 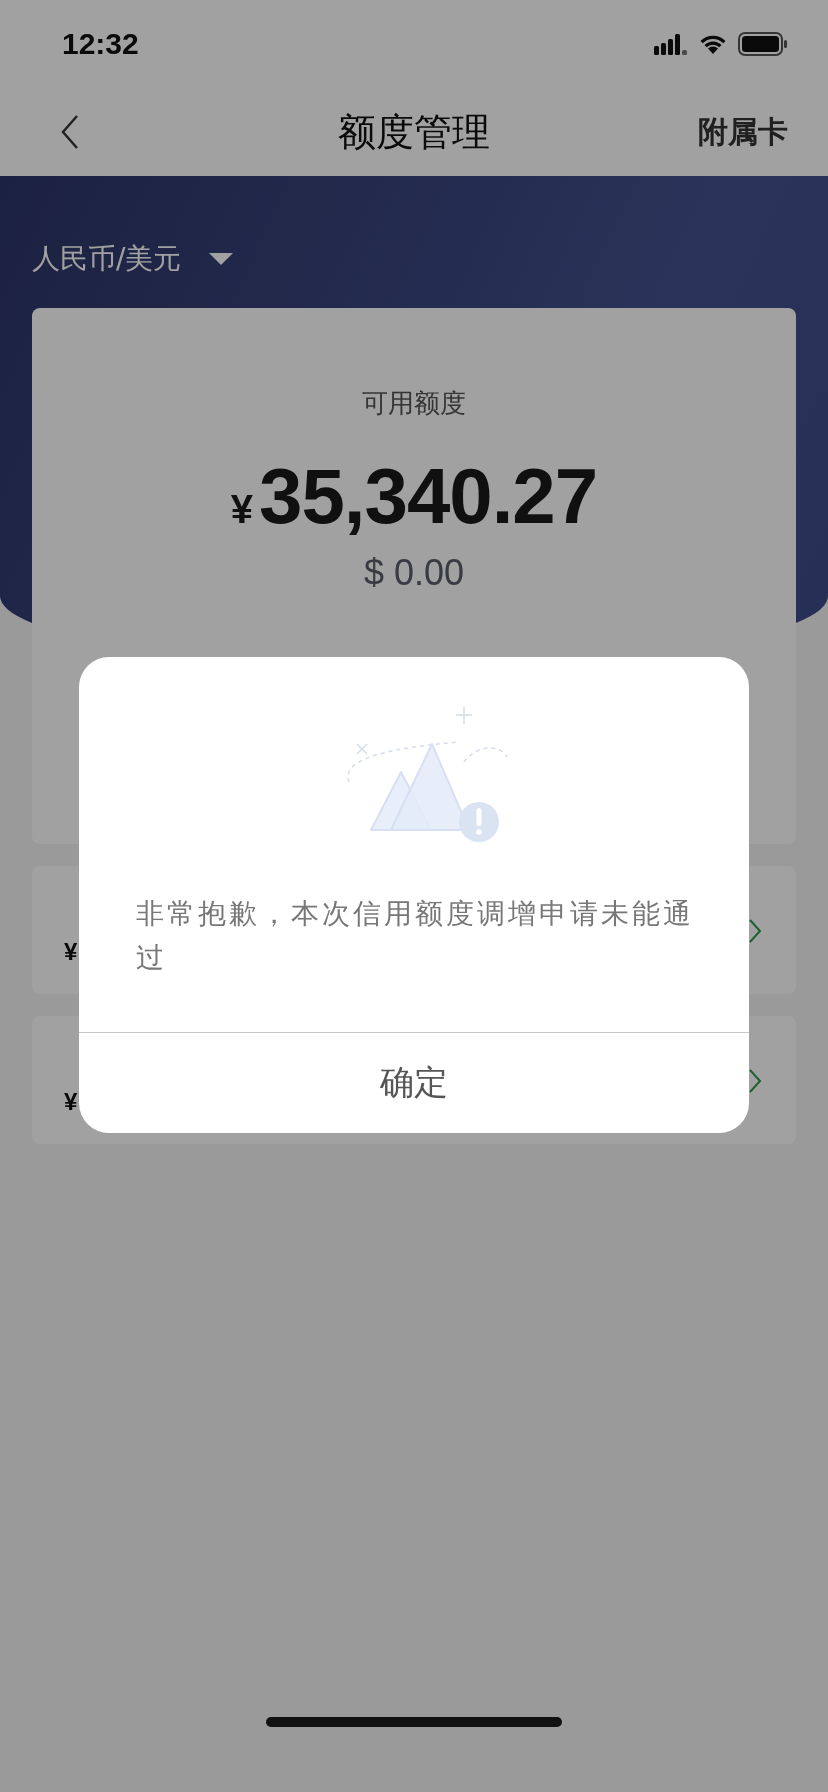 What do you see at coordinates (414, 403) in the screenshot?
I see `balance-label: 可用额度` at bounding box center [414, 403].